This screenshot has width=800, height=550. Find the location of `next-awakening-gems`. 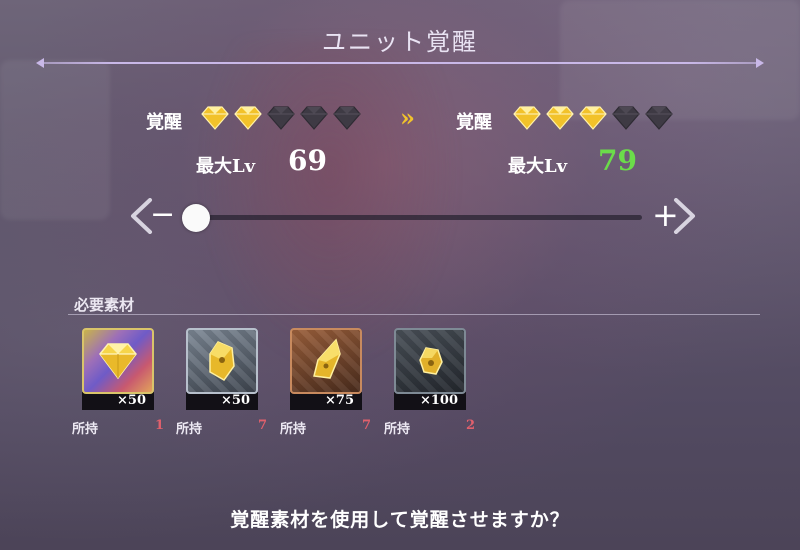

next-awakening-gems is located at coordinates (593, 118).